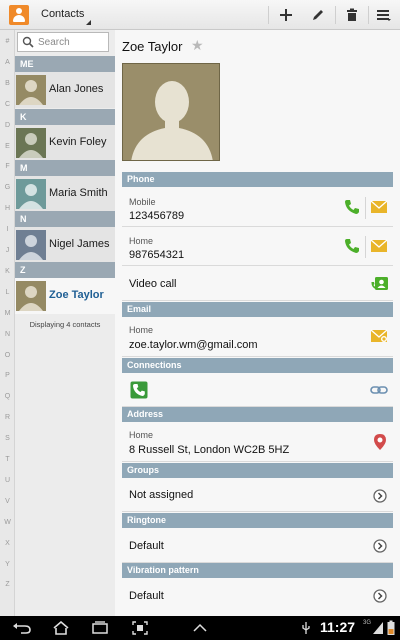 This screenshot has width=400, height=640. Describe the element at coordinates (7, 501) in the screenshot. I see `index-letter: V` at that location.